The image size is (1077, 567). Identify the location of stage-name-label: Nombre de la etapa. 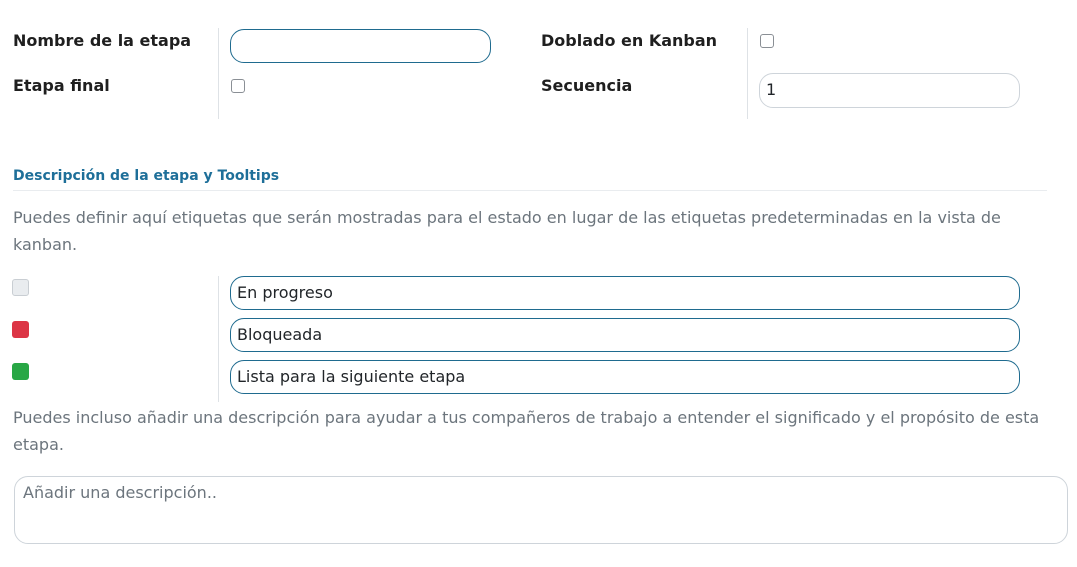
(102, 40).